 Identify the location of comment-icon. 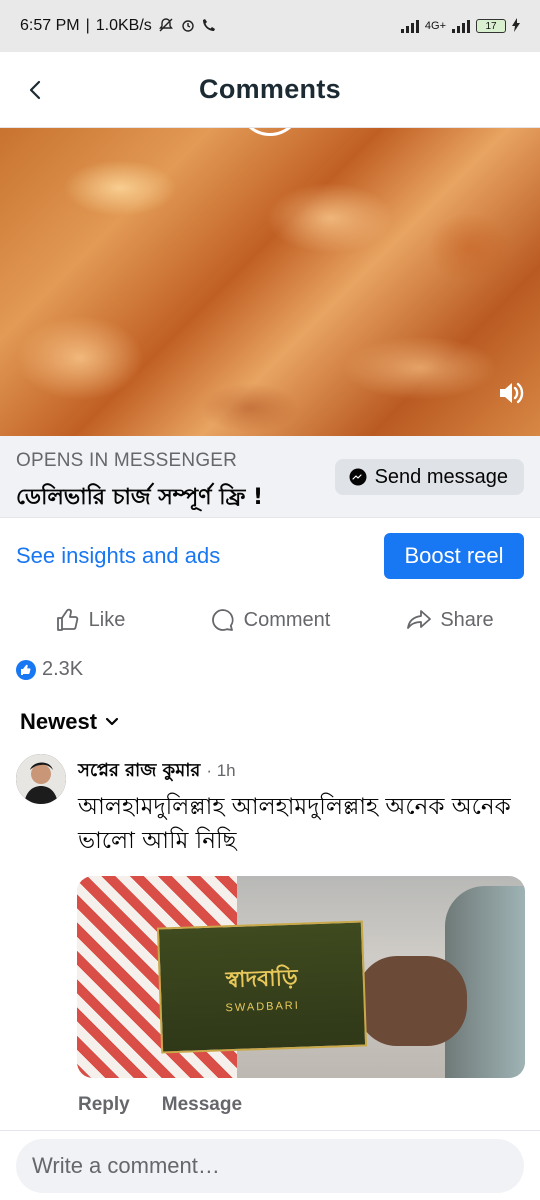
(222, 620).